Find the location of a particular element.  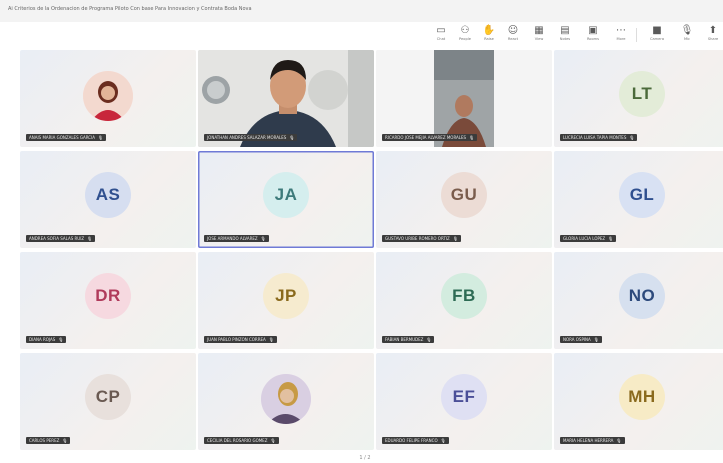

avatar-initials: CP is located at coordinates (108, 397).